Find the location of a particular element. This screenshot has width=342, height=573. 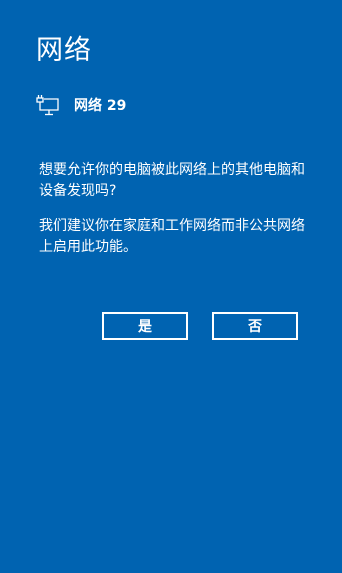

network-name: 网络 29 is located at coordinates (100, 106).